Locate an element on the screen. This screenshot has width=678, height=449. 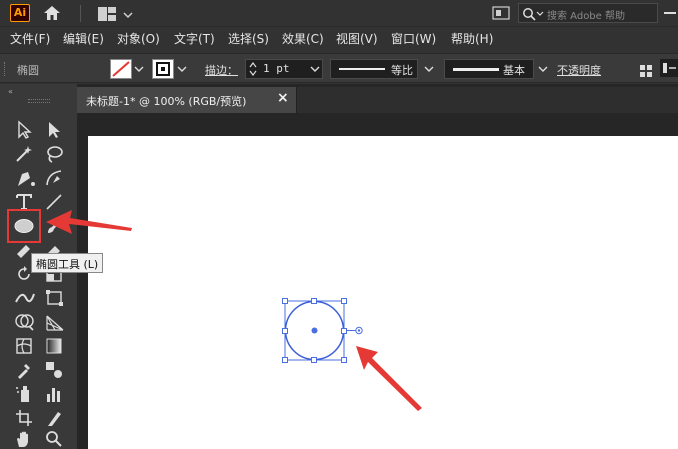
title-bar: Ai 搜索 Adobe 帮助 is located at coordinates (339, 13).